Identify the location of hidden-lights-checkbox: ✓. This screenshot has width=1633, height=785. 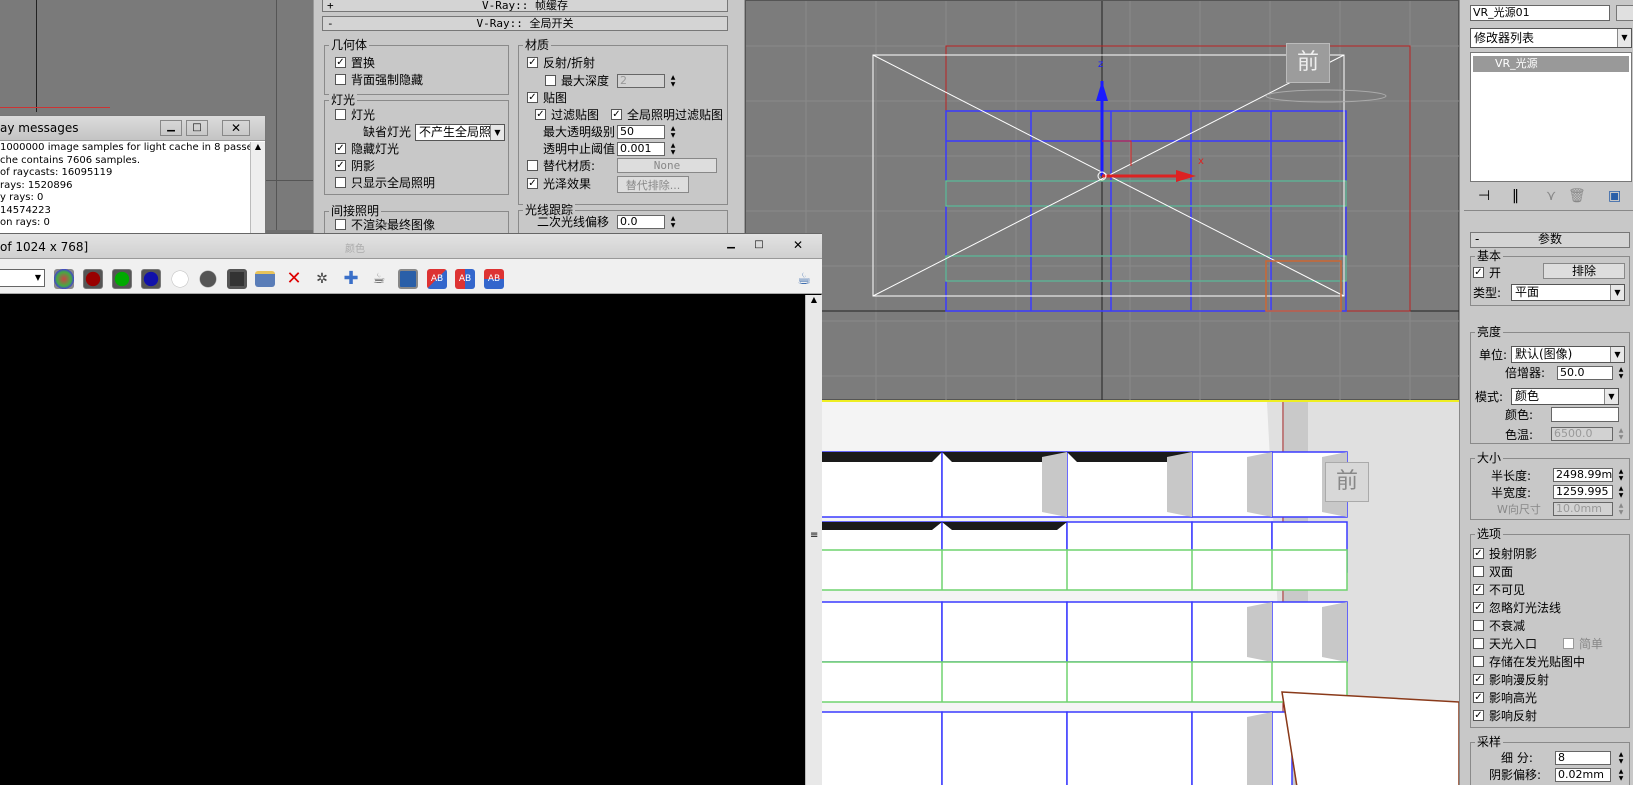
(340, 148).